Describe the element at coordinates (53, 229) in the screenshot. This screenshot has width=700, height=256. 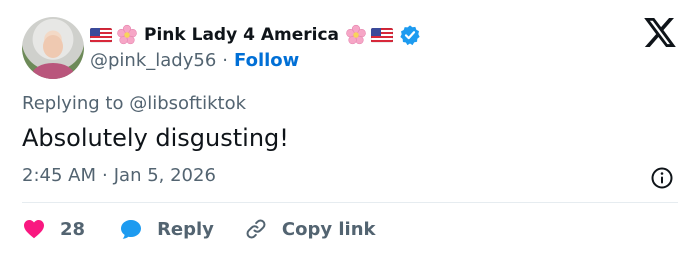
I see `like-button: 28` at that location.